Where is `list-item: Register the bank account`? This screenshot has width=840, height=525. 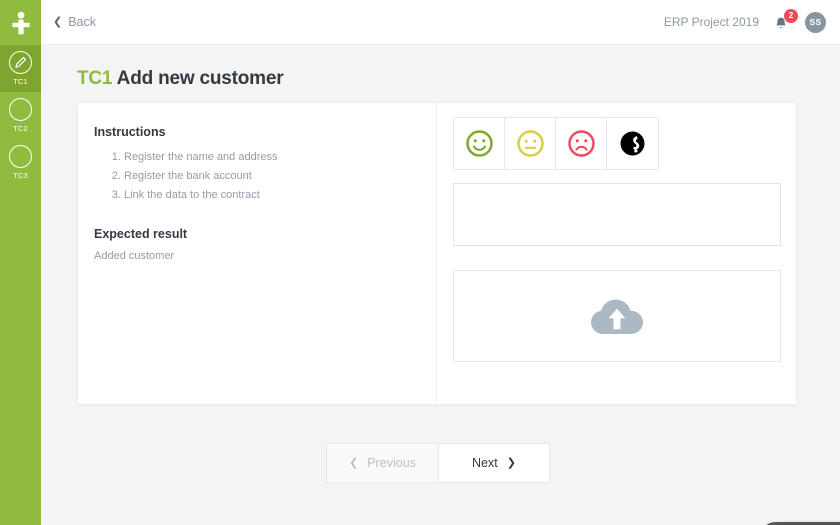 list-item: Register the bank account is located at coordinates (268, 176).